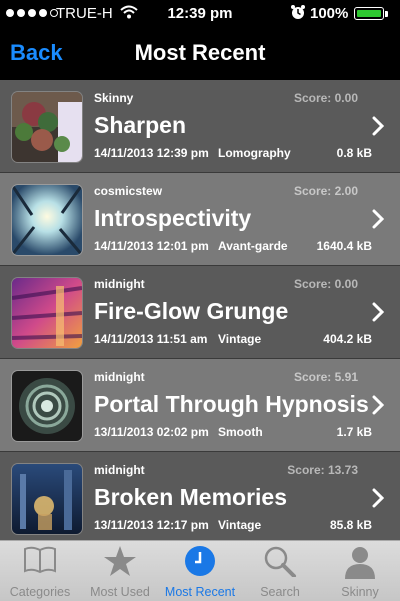 This screenshot has height=601, width=400. Describe the element at coordinates (140, 125) in the screenshot. I see `filter-title: Sharpen` at that location.